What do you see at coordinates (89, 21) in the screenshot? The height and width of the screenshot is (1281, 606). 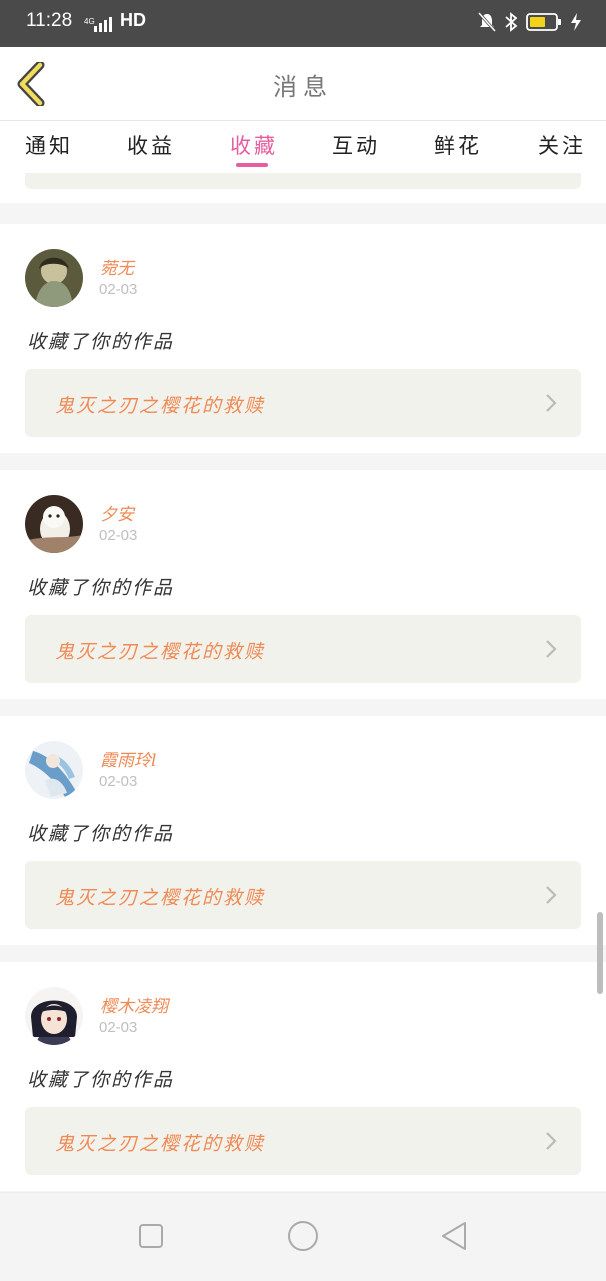 I see `svg-text: 4G` at bounding box center [89, 21].